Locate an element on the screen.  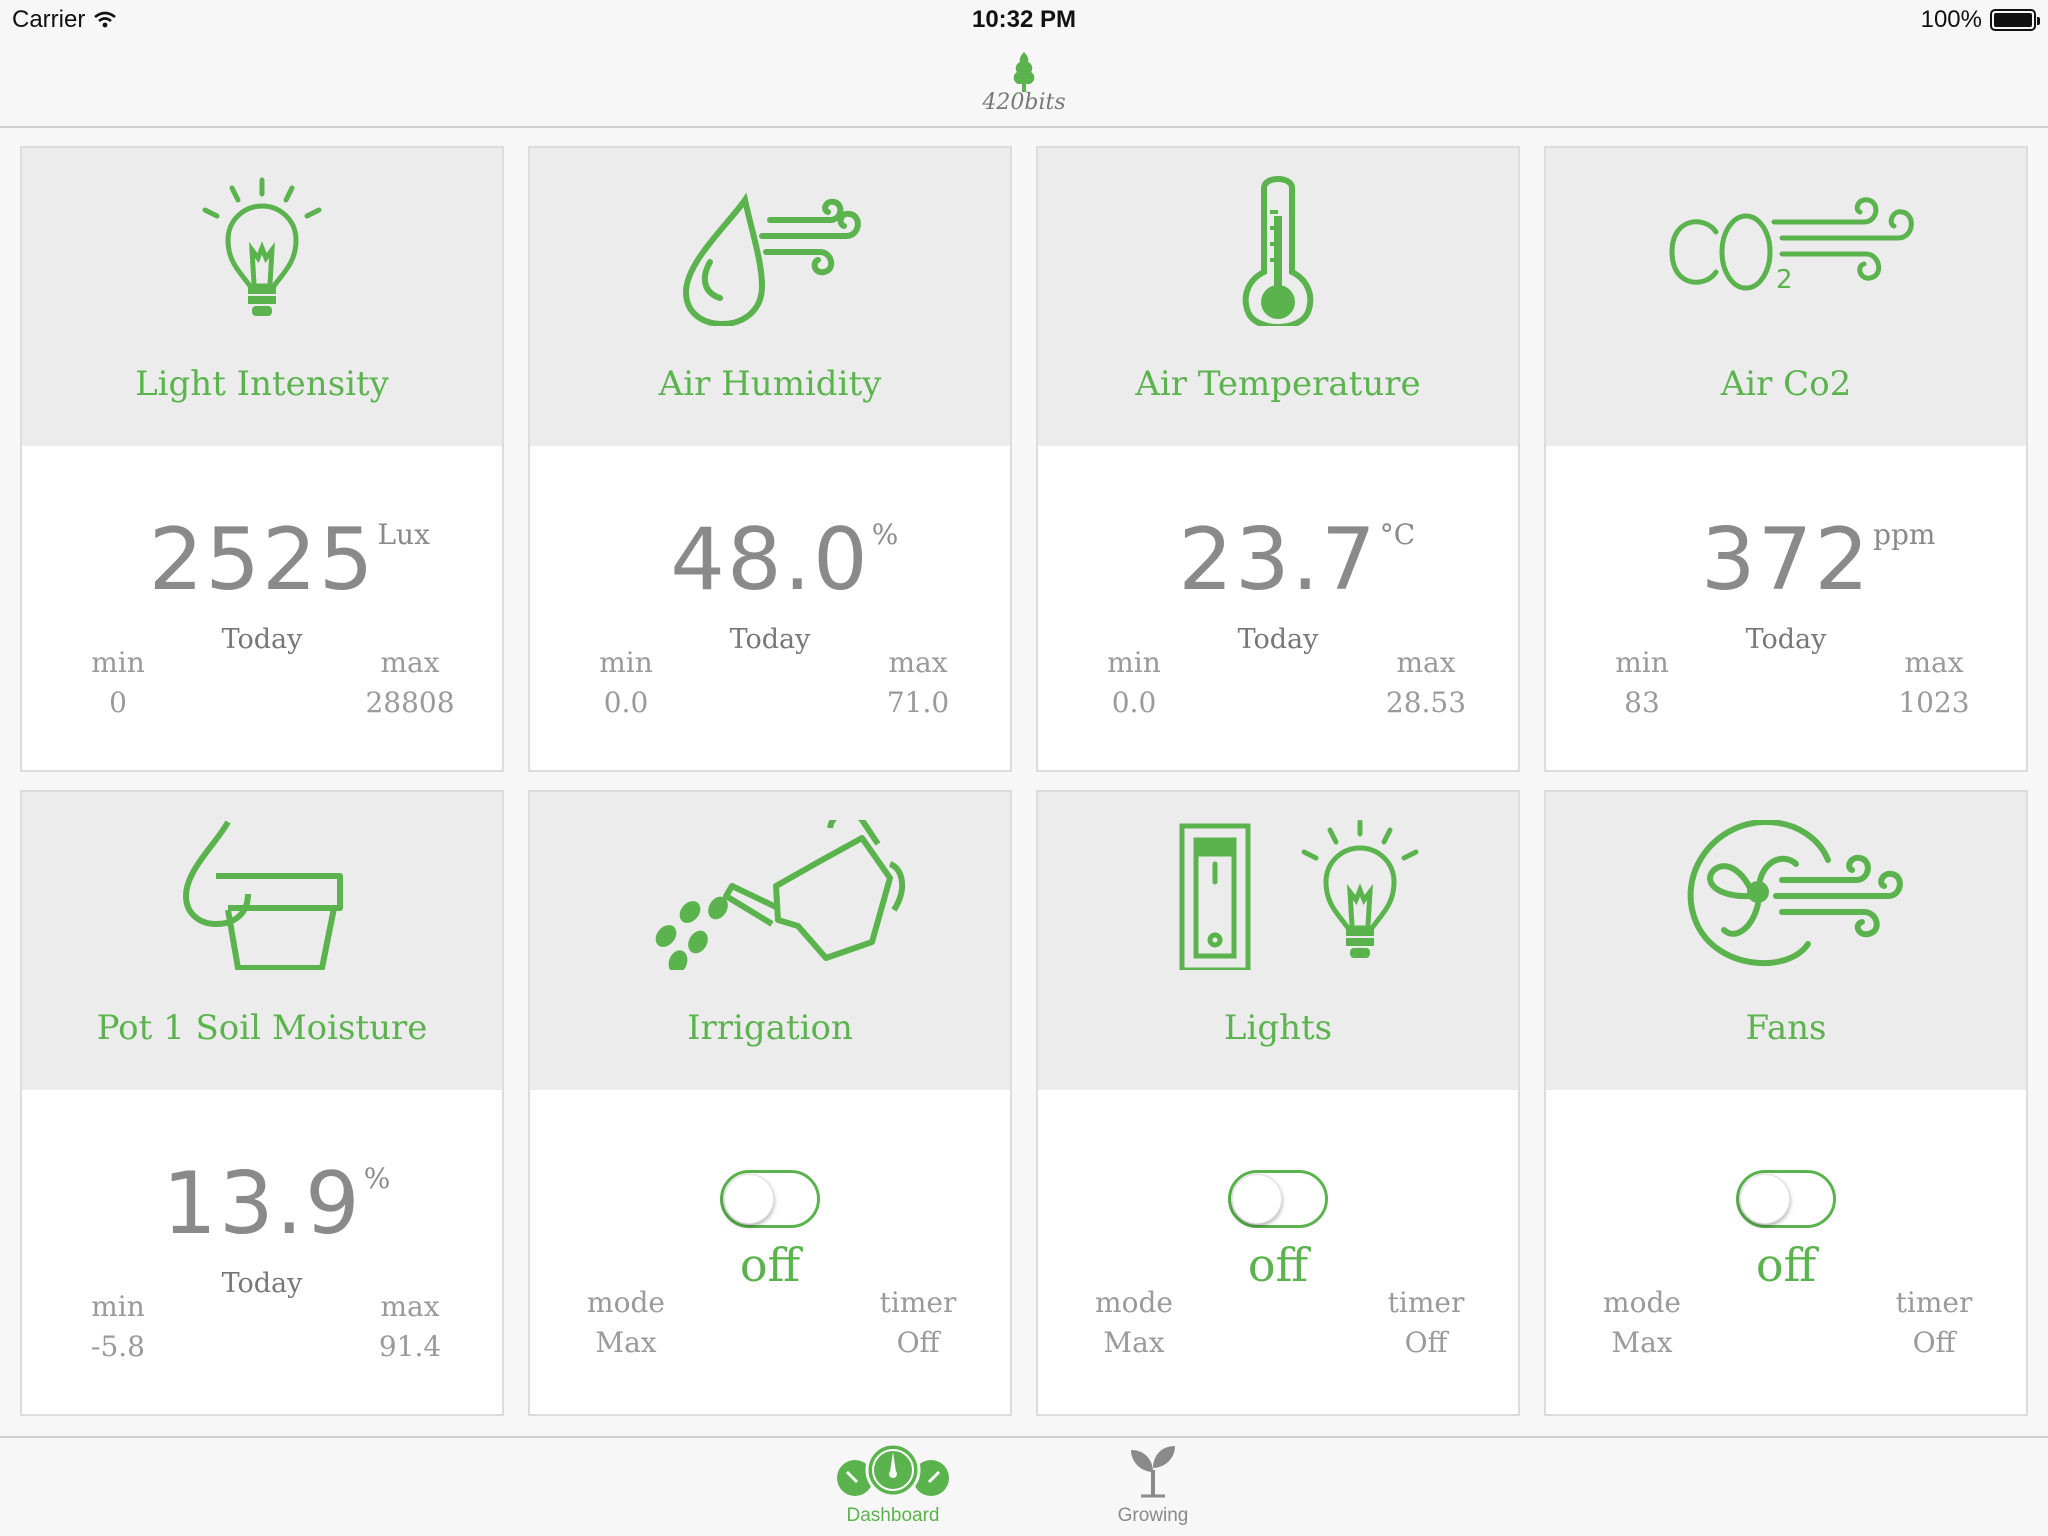
fans-toggle is located at coordinates (1786, 1199).